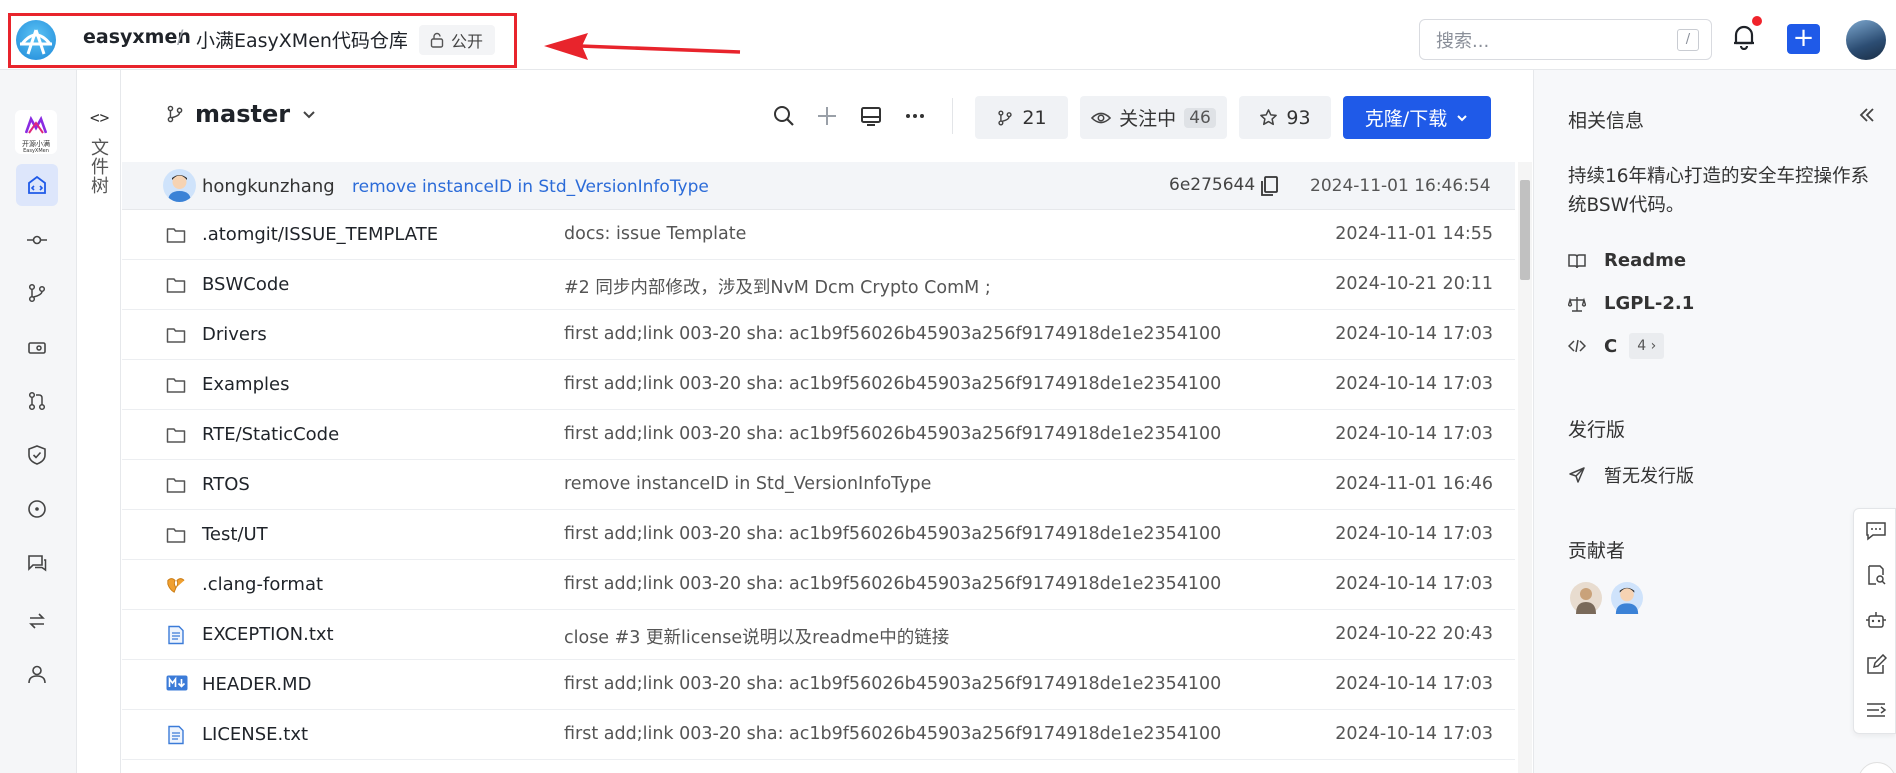 The width and height of the screenshot is (1896, 773). What do you see at coordinates (948, 35) in the screenshot?
I see `top-header: easyxmen / 小满EasyXMen代码仓库 公开 搜索... / +` at bounding box center [948, 35].